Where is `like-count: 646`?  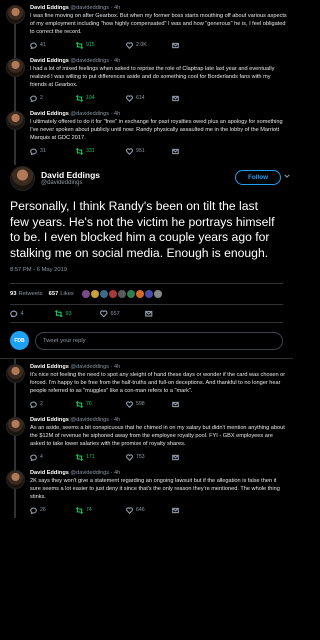 like-count: 646 is located at coordinates (140, 510).